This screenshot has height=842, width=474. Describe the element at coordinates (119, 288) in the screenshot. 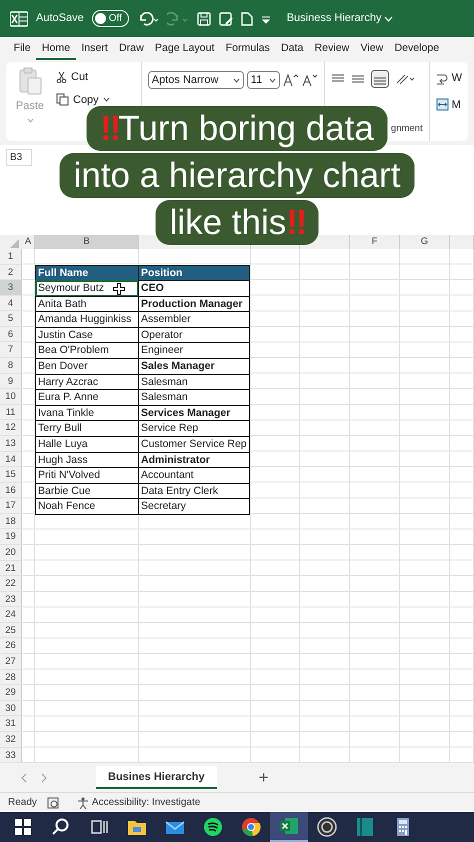

I see `cursor-icon` at that location.